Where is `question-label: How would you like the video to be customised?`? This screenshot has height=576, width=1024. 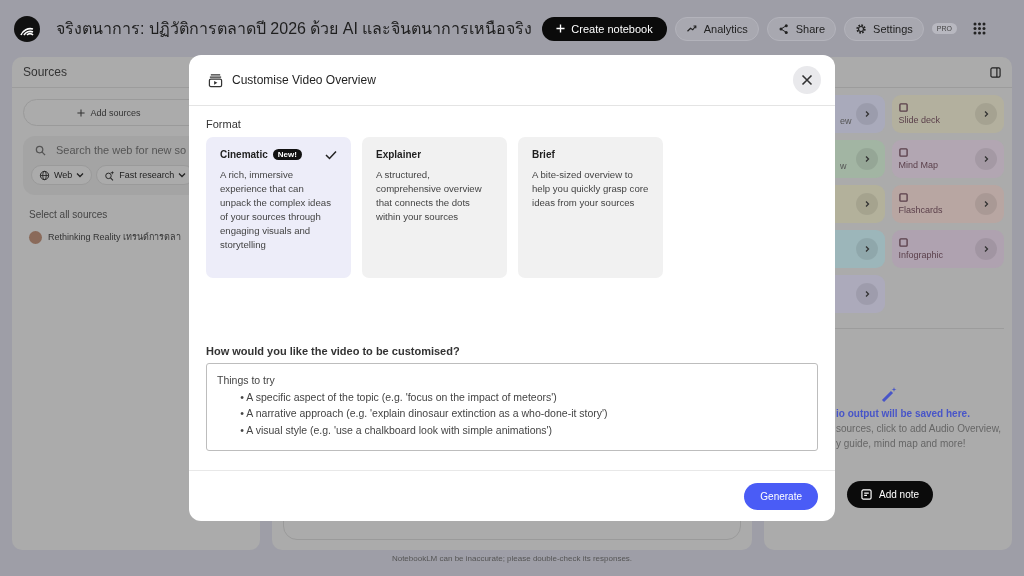
question-label: How would you like the video to be customised? is located at coordinates (333, 351).